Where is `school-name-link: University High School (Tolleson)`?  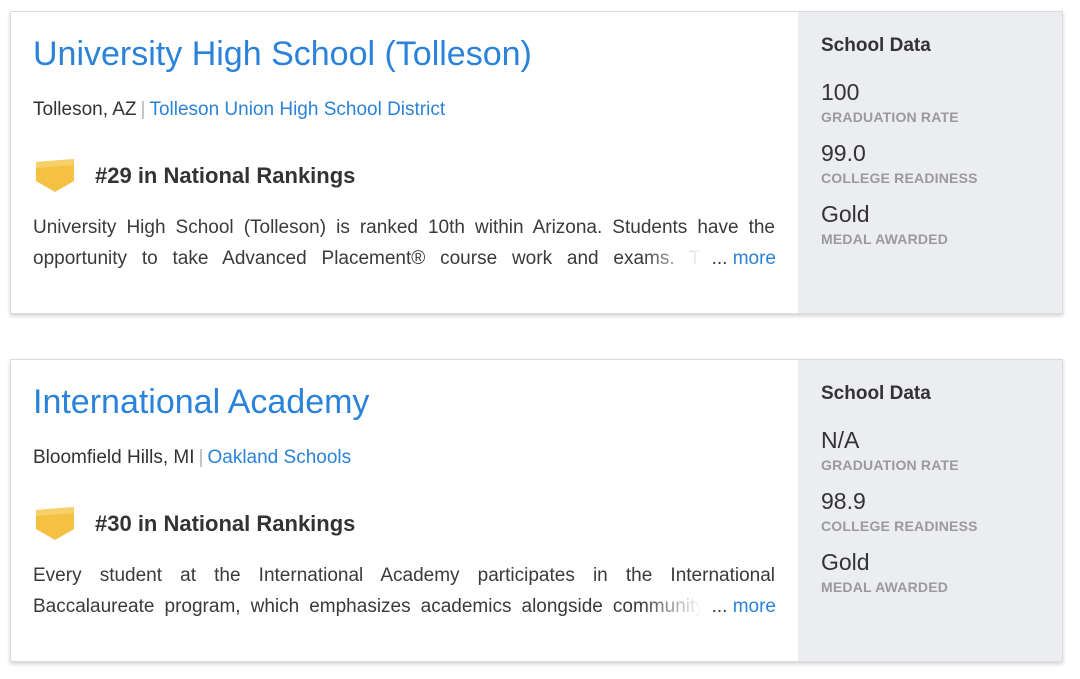
school-name-link: University High School (Tolleson) is located at coordinates (282, 54).